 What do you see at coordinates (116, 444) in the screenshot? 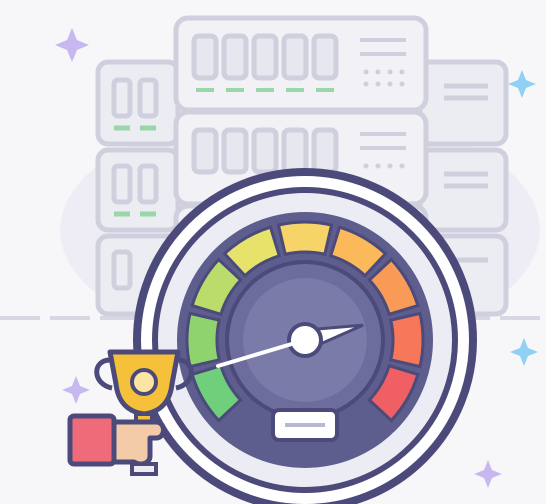
I see `hand-icon` at bounding box center [116, 444].